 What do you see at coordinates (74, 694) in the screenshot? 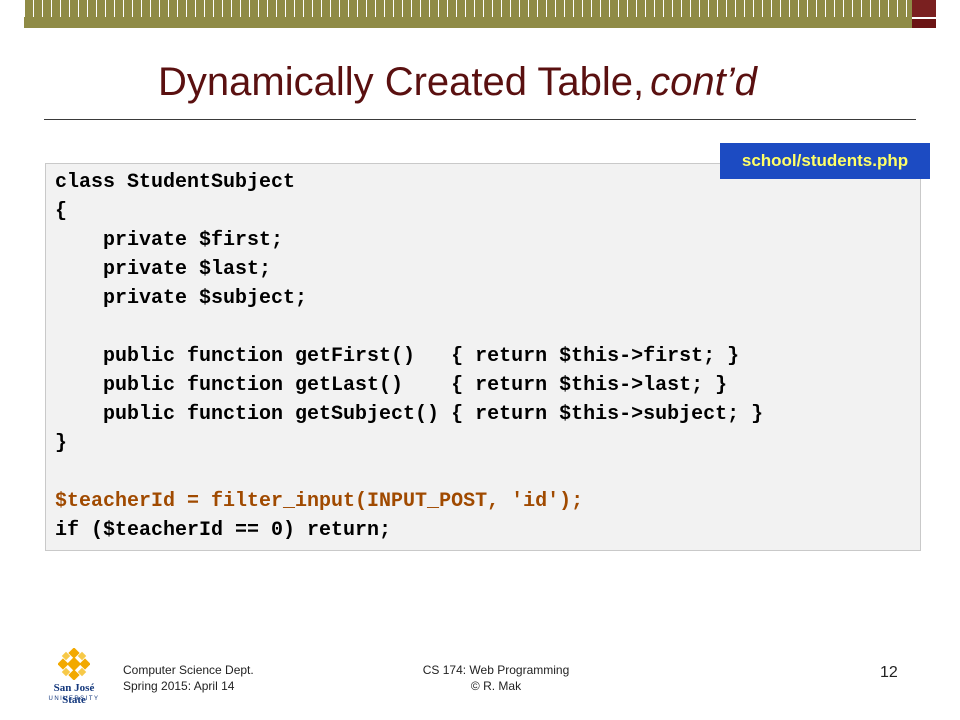
I see `logo-wordmark: San José State` at bounding box center [74, 694].